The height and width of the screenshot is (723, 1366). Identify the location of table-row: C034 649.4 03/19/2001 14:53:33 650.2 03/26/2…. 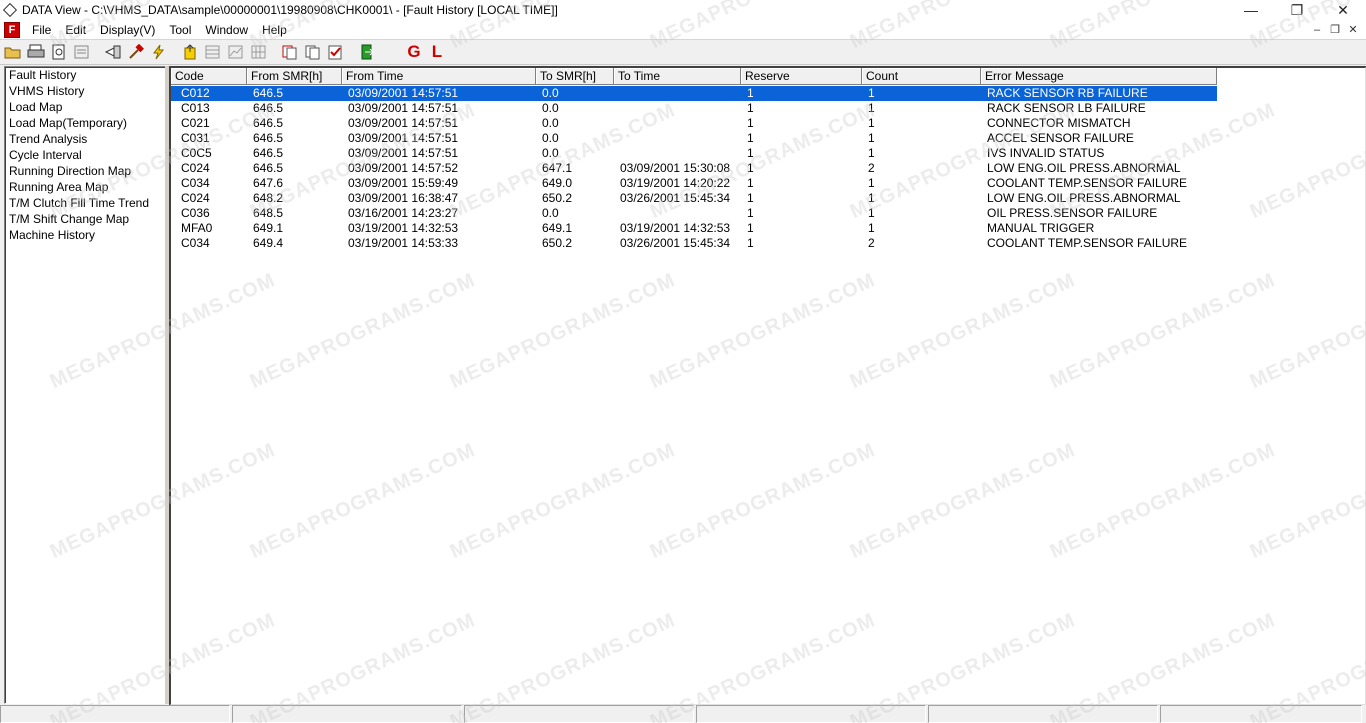
(768, 243).